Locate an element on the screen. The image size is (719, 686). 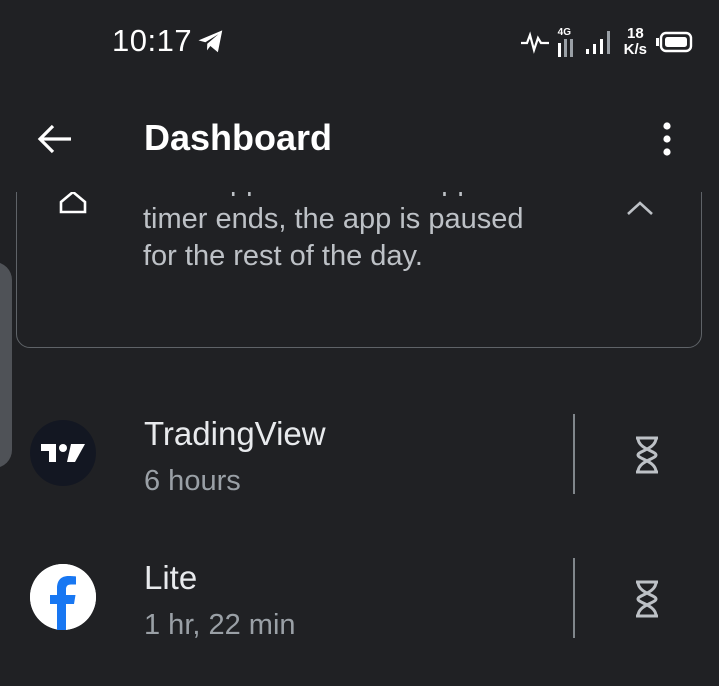
back-button is located at coordinates (55, 139).